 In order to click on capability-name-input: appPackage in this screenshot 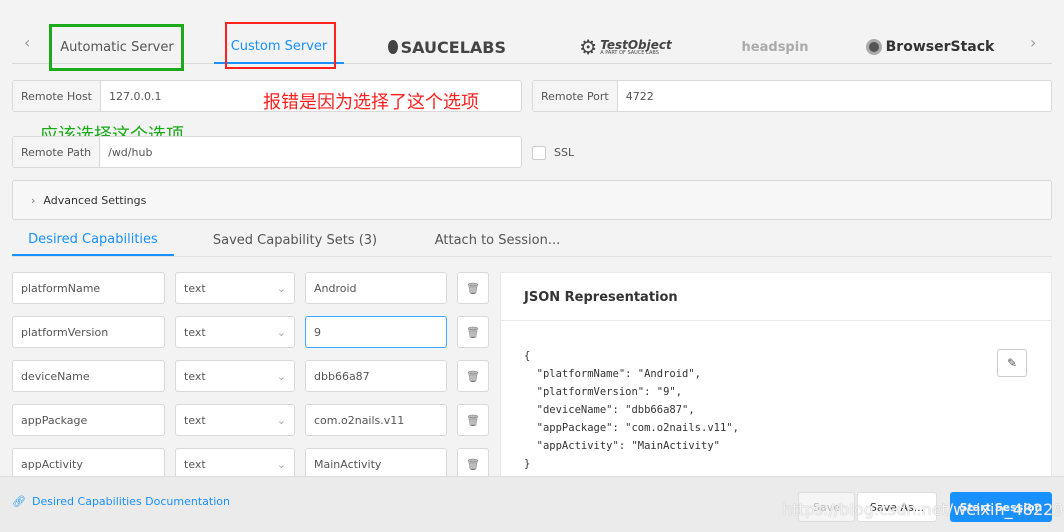, I will do `click(88, 420)`.